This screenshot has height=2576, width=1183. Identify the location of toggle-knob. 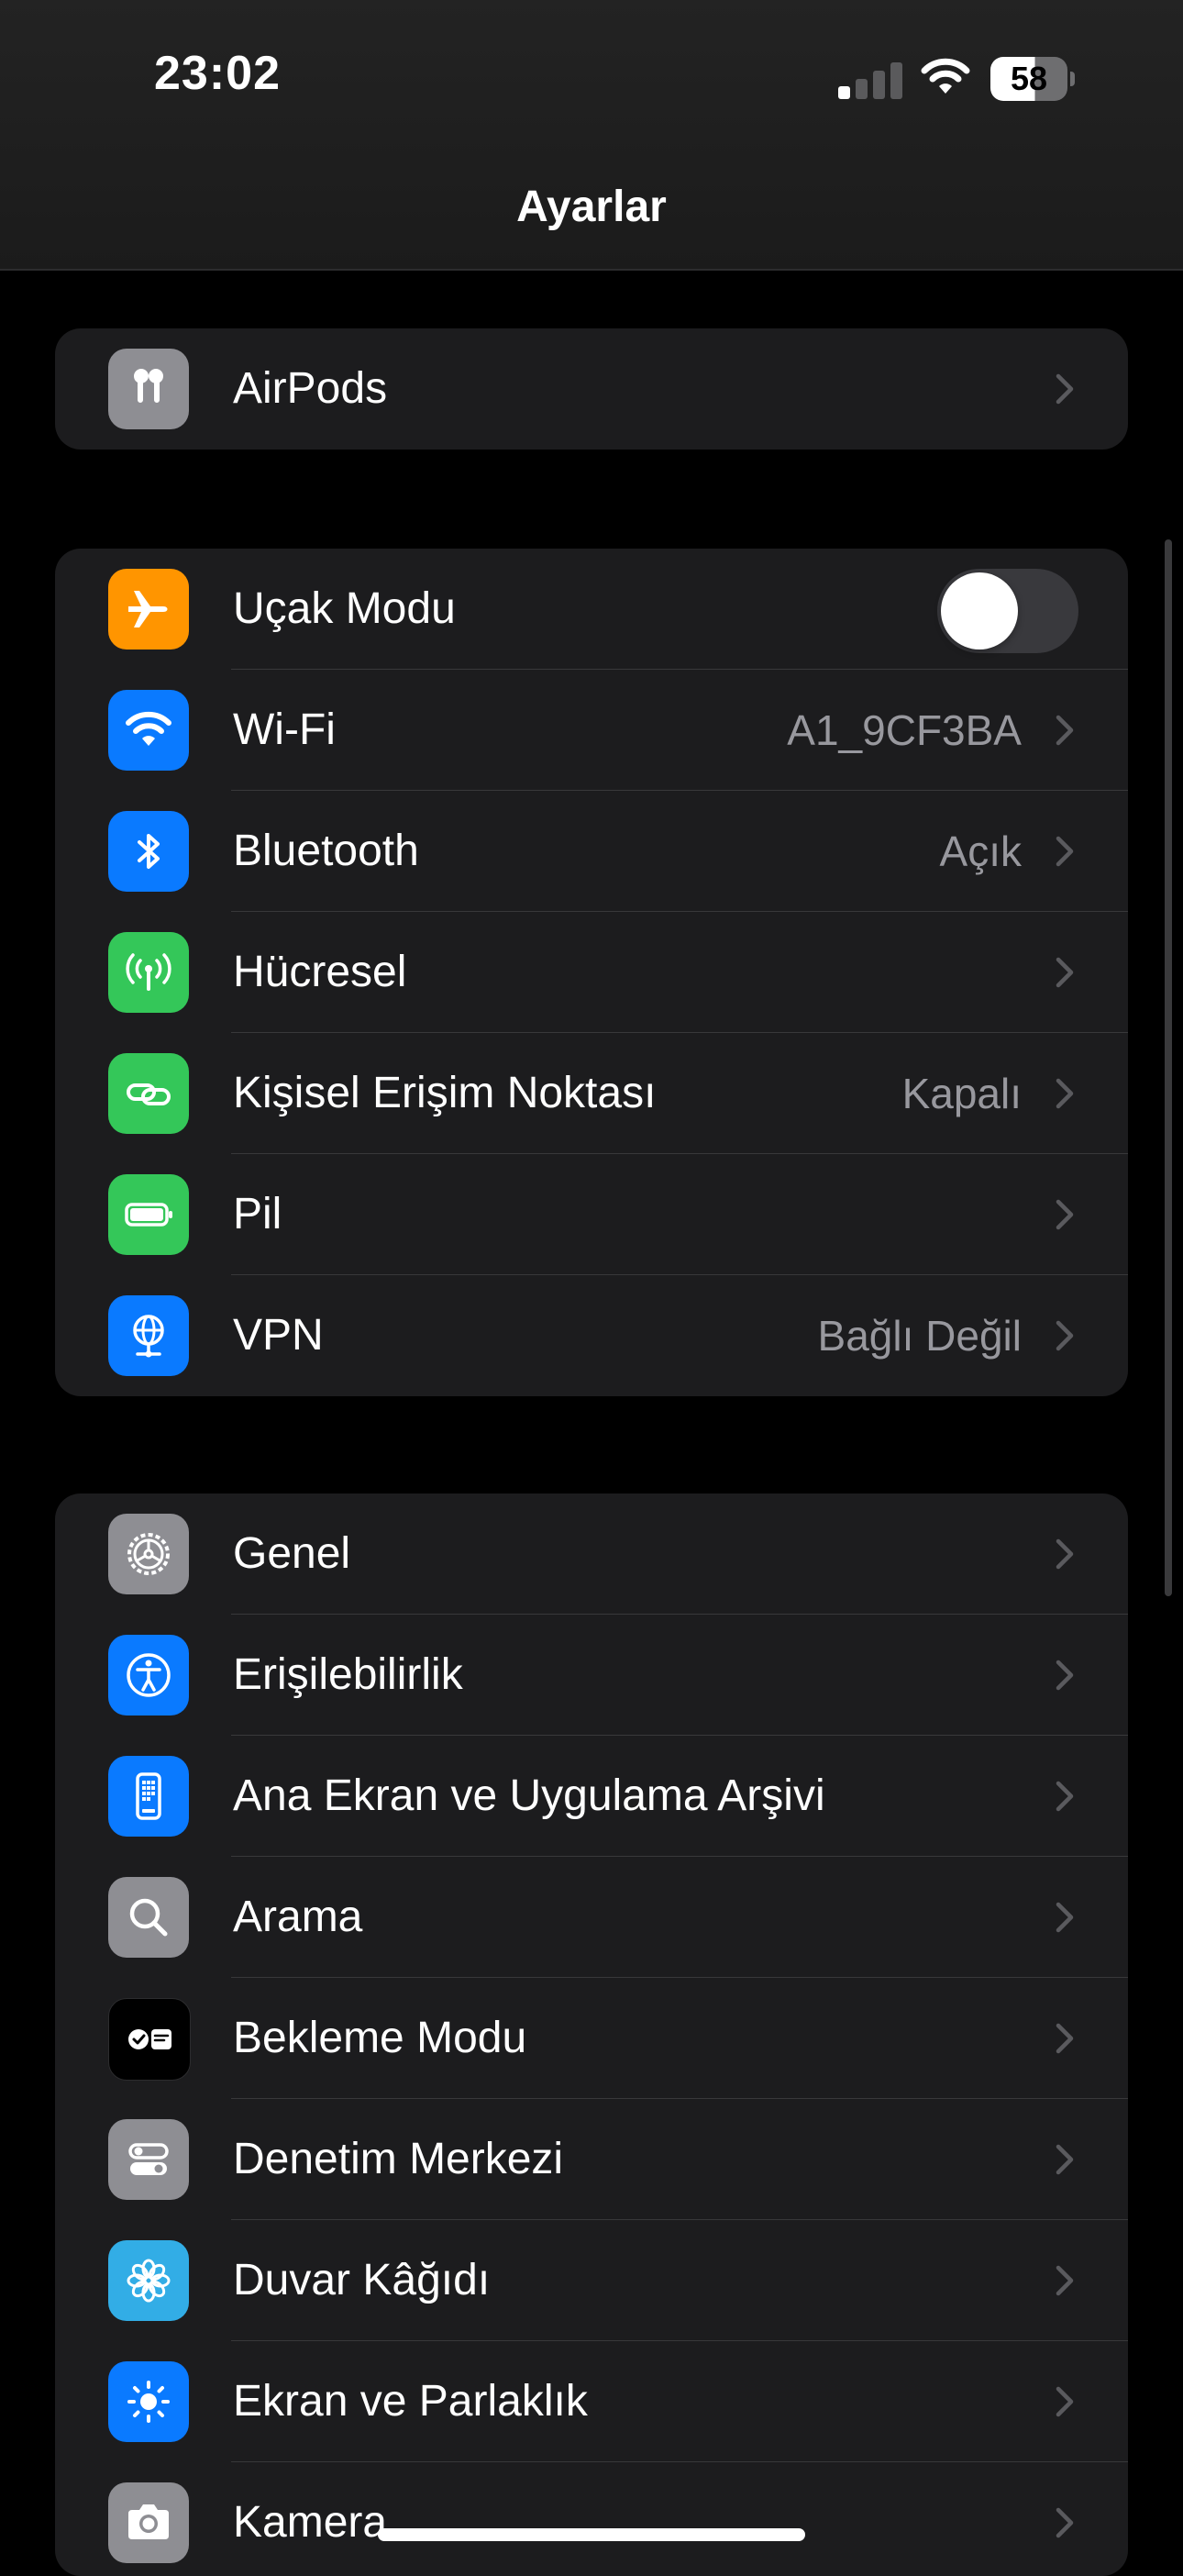
(979, 611).